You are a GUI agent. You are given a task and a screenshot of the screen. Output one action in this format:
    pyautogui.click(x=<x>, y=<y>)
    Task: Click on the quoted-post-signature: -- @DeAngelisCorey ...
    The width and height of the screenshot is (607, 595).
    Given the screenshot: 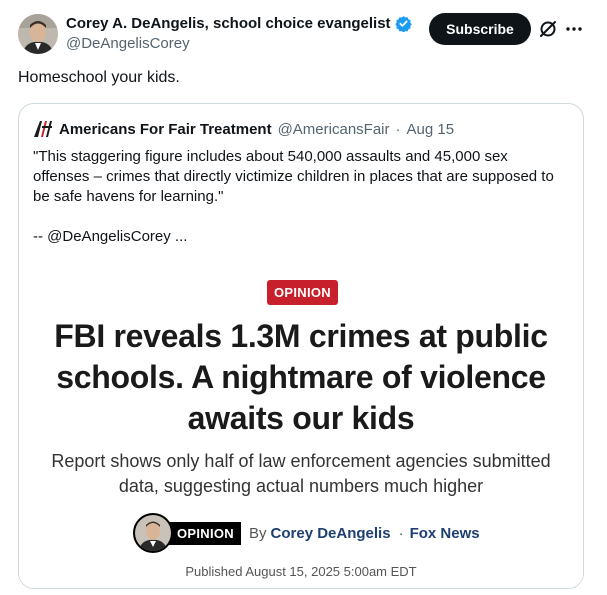 What is the action you would take?
    pyautogui.click(x=110, y=236)
    